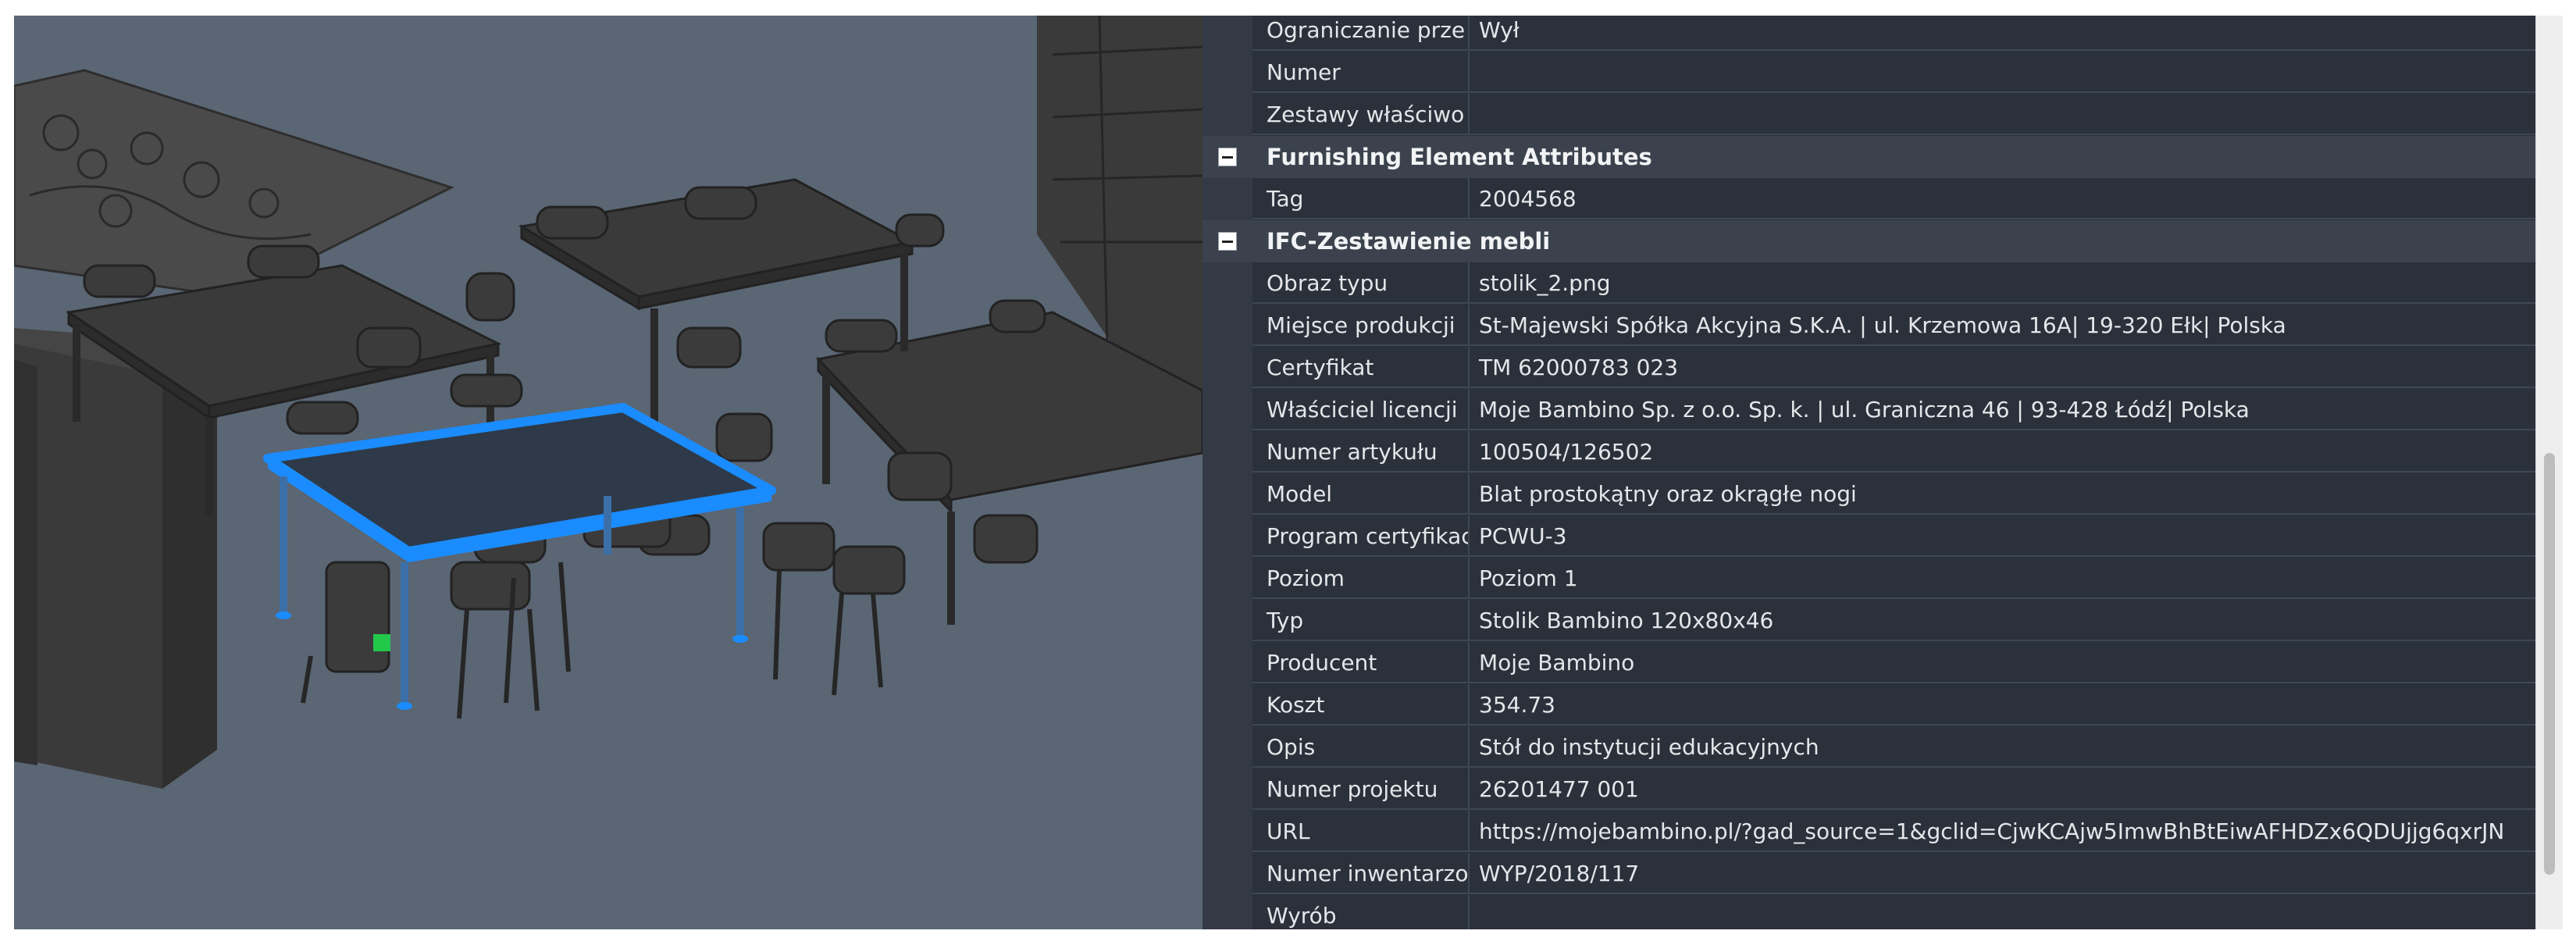  What do you see at coordinates (2017, 578) in the screenshot?
I see `property-value: Poziom 1` at bounding box center [2017, 578].